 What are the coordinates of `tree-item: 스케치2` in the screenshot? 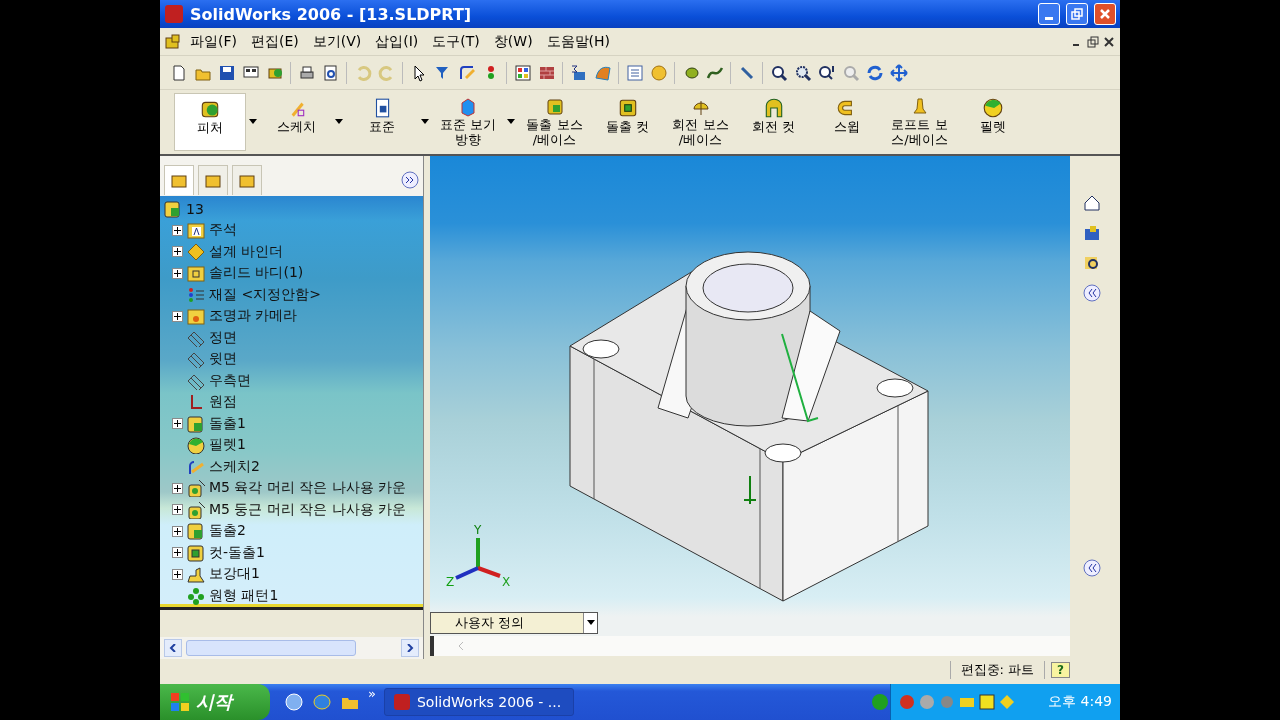 It's located at (234, 466).